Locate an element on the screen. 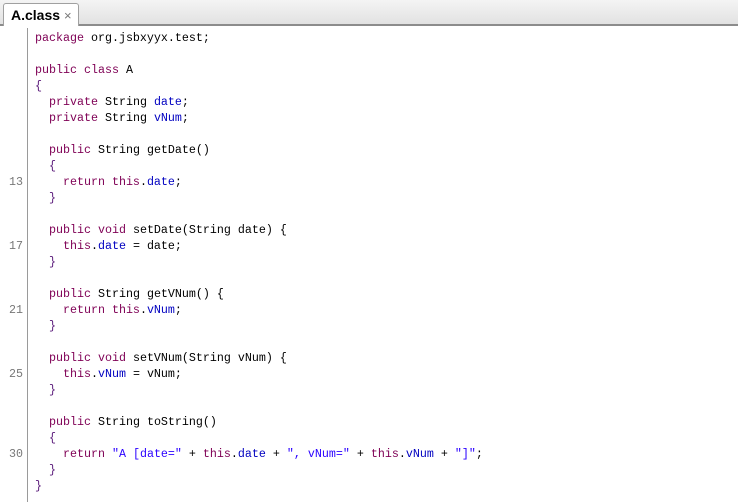 The width and height of the screenshot is (738, 502). token-fld: vNum is located at coordinates (167, 118).